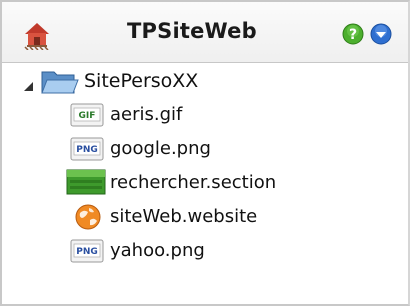  Describe the element at coordinates (193, 182) in the screenshot. I see `tree-item-label: rechercher.section` at that location.